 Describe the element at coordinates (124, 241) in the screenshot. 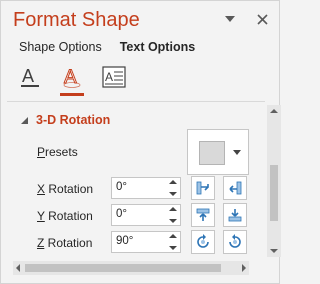

I see `z-rotation-value: 90°` at that location.